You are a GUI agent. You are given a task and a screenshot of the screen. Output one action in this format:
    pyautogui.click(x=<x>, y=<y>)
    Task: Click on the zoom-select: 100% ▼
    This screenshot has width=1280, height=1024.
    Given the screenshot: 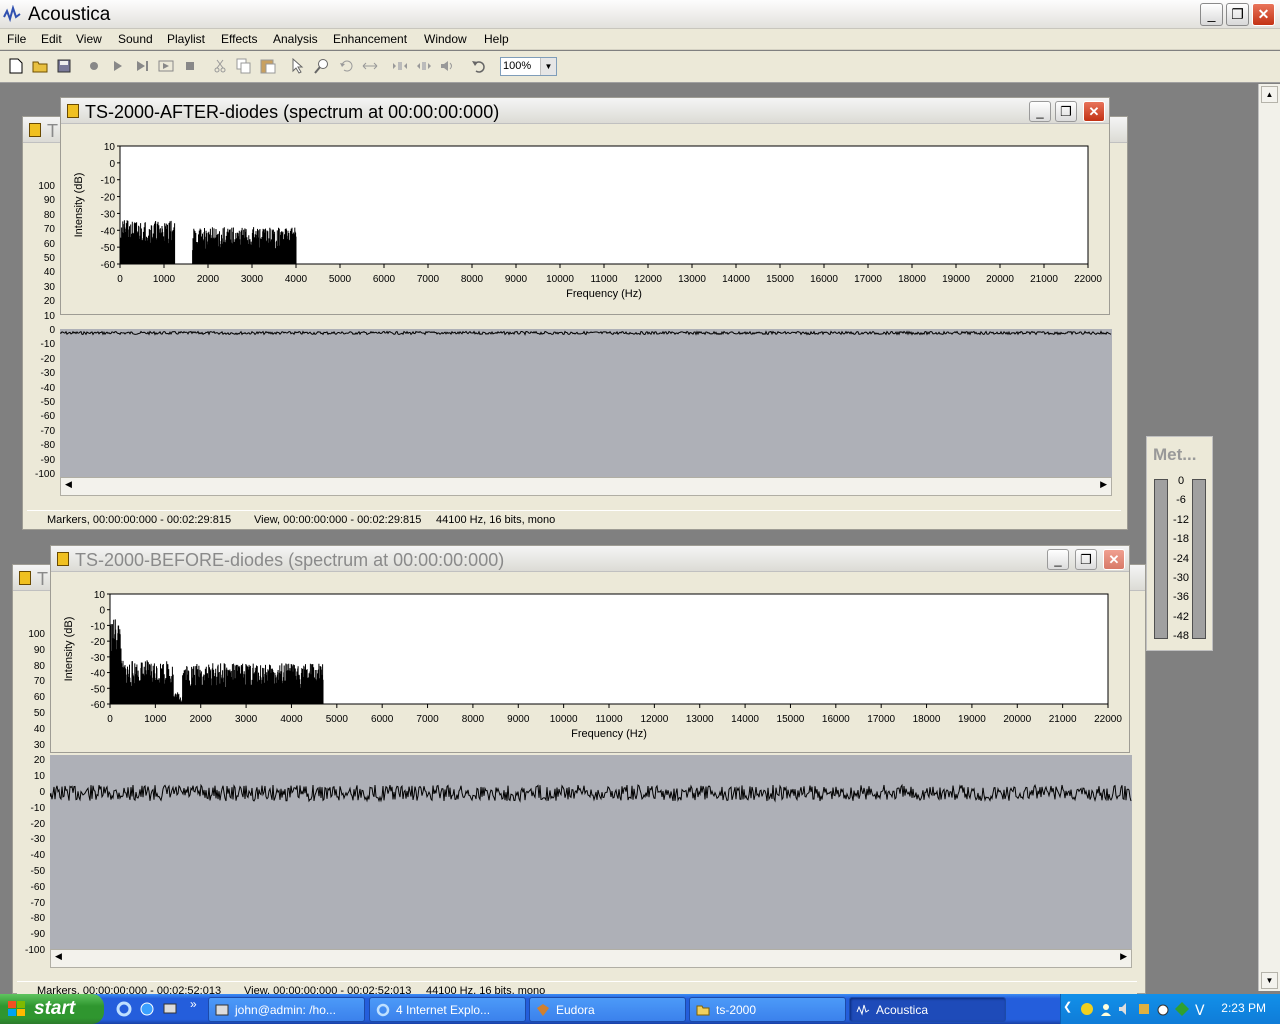 What is the action you would take?
    pyautogui.click(x=528, y=66)
    